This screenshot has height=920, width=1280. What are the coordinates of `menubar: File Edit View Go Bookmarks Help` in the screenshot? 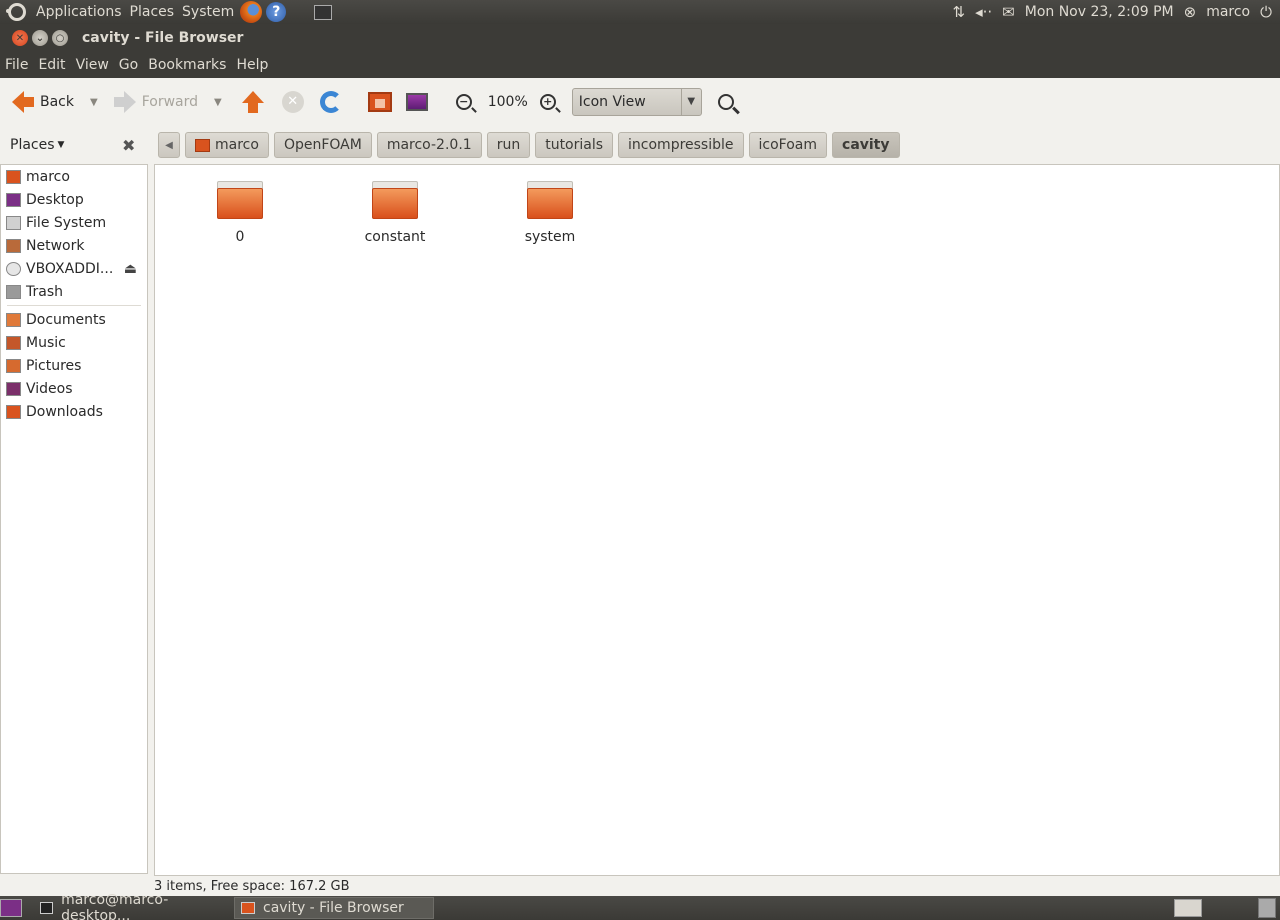 It's located at (640, 65).